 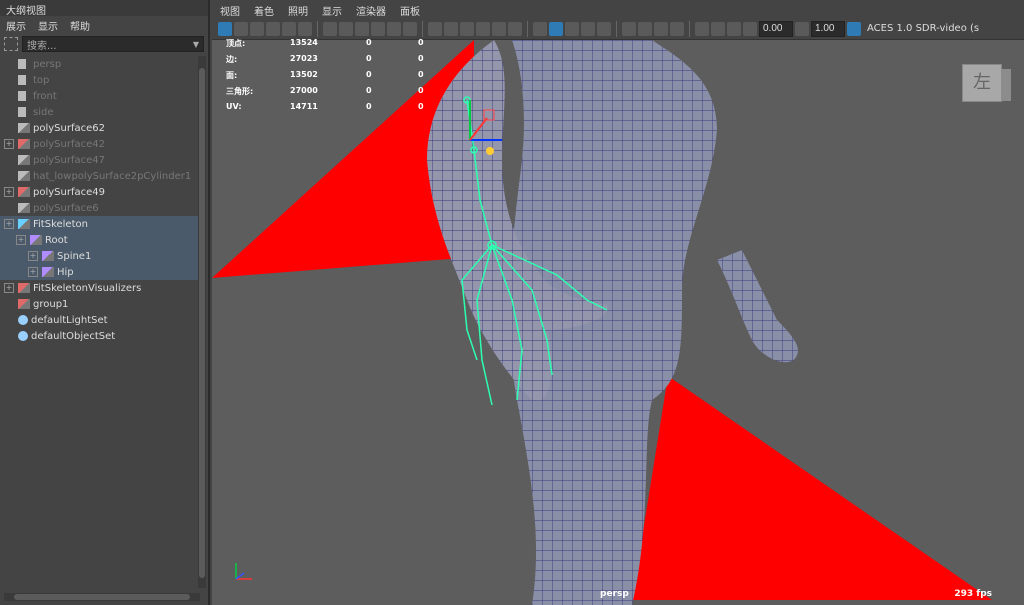 I want to click on menu-show: 显示, so click(x=332, y=10).